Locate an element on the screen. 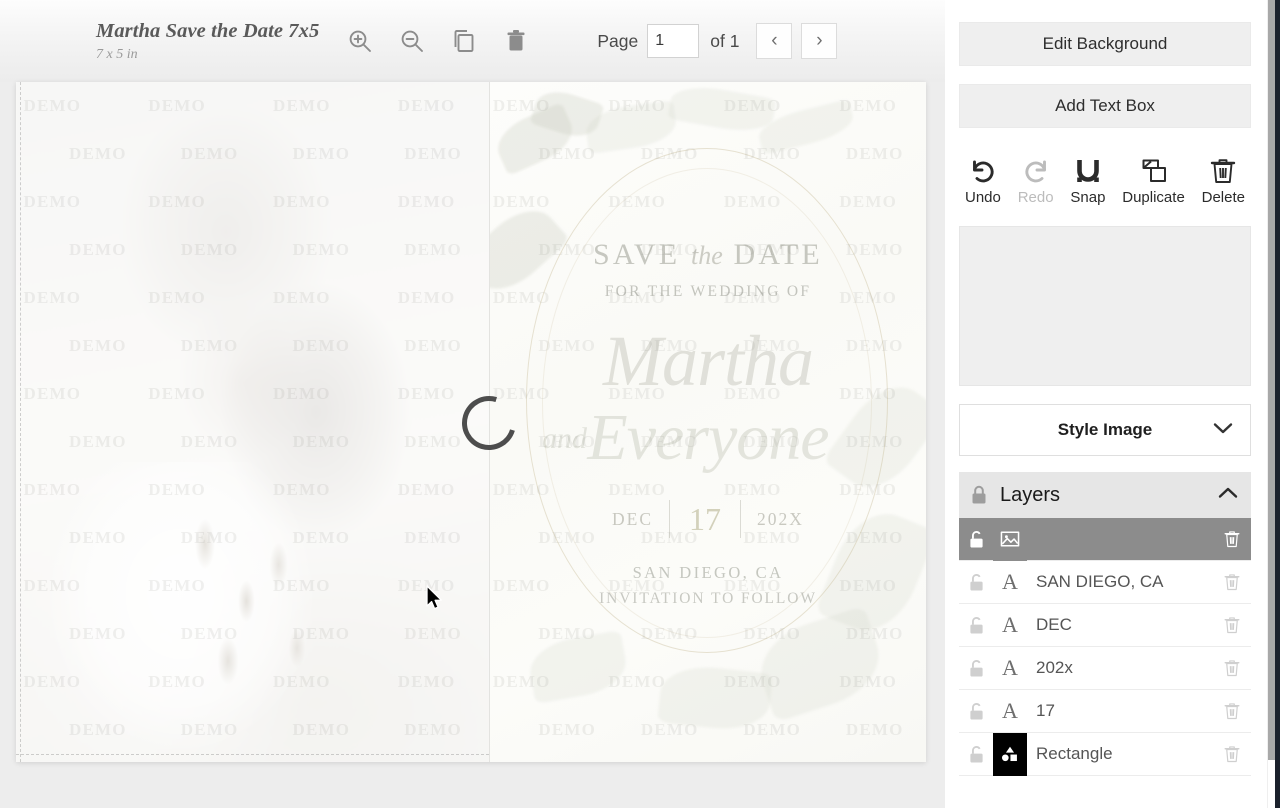  undo-button: Undo is located at coordinates (983, 179).